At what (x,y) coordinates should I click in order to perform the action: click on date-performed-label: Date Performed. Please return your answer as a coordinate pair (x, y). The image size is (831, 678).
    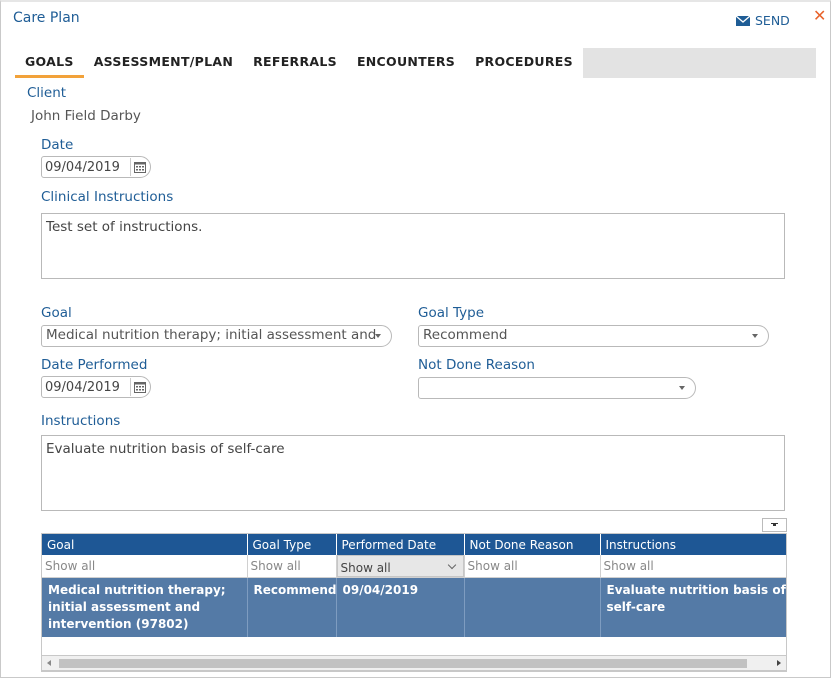
    Looking at the image, I should click on (94, 365).